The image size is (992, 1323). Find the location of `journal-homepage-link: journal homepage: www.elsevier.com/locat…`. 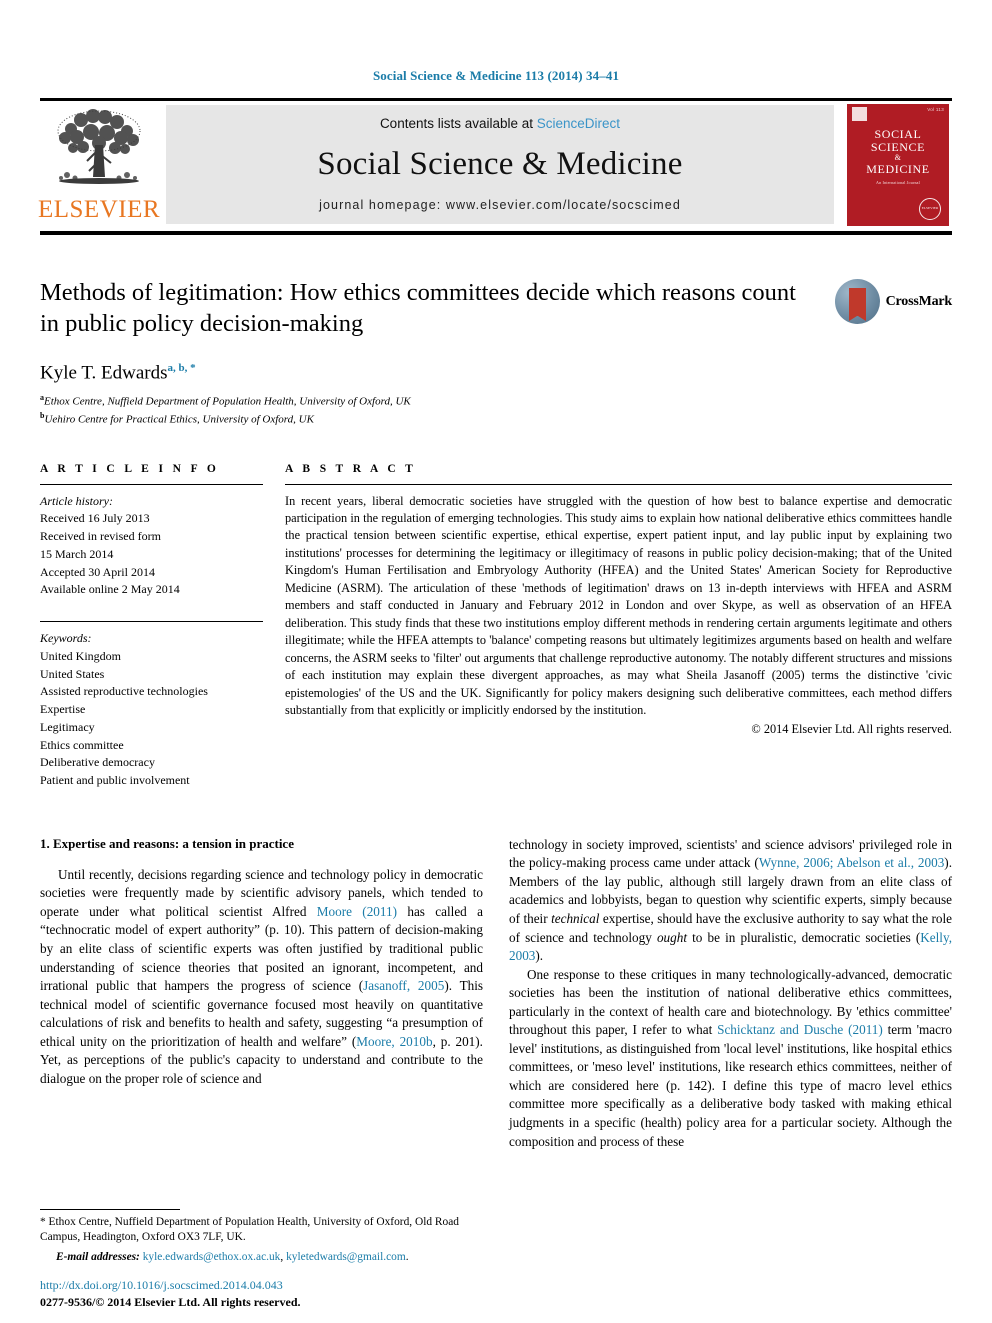

journal-homepage-link: journal homepage: www.elsevier.com/locat… is located at coordinates (500, 205).